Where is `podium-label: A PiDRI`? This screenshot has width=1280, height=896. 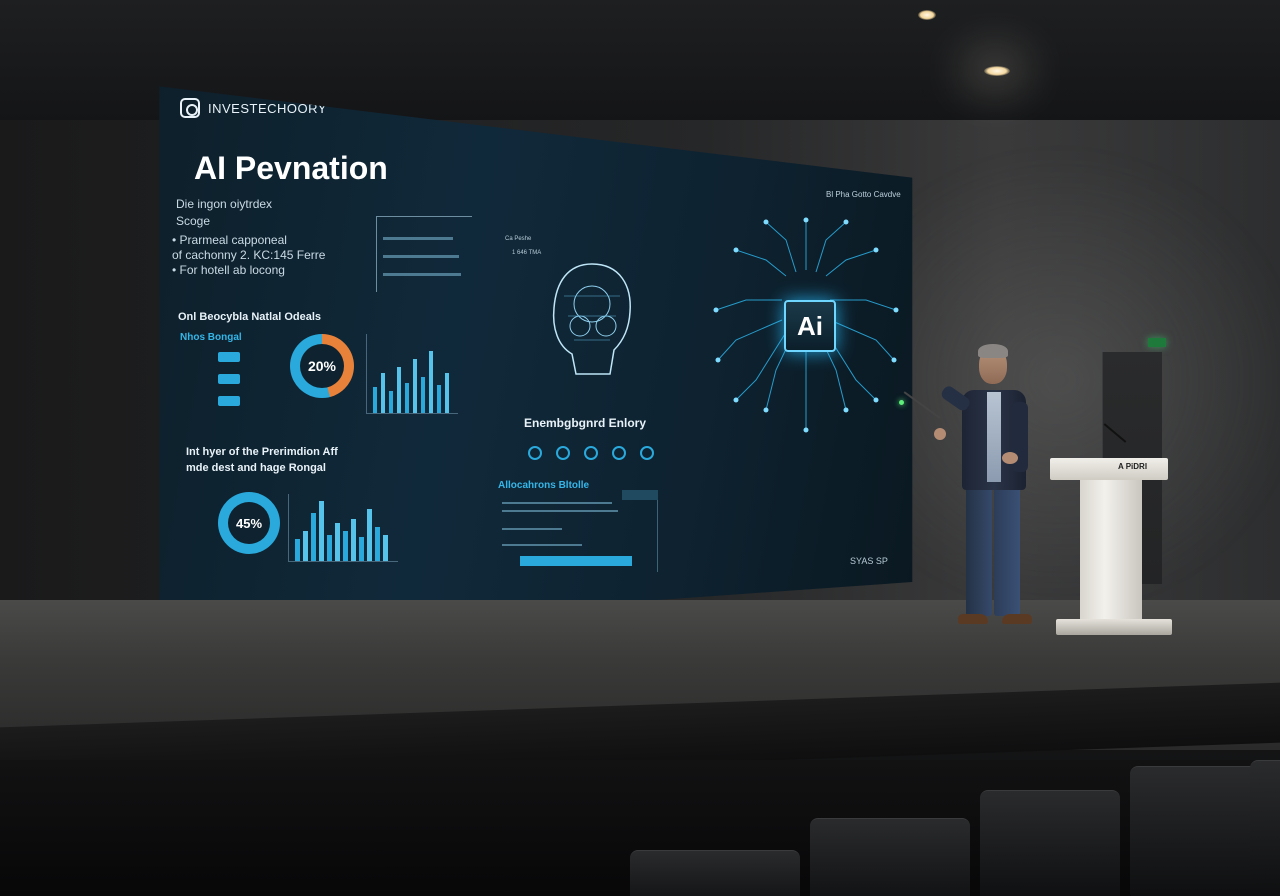 podium-label: A PiDRI is located at coordinates (1133, 466).